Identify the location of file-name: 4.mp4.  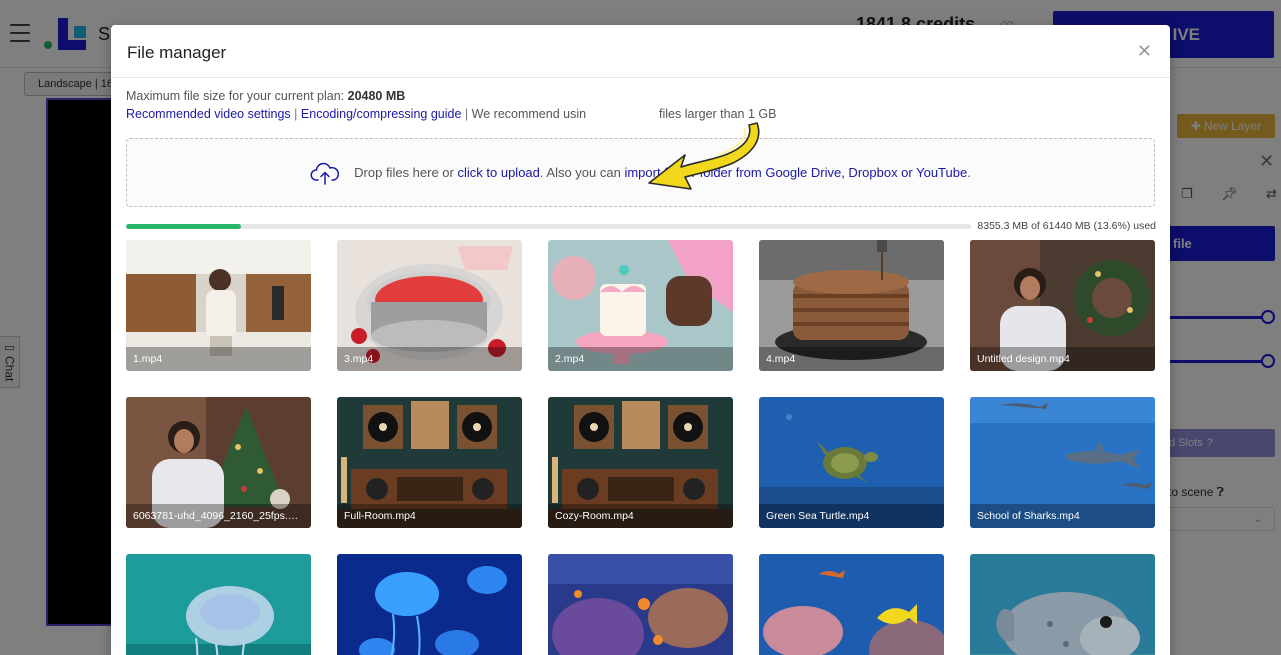
(851, 359).